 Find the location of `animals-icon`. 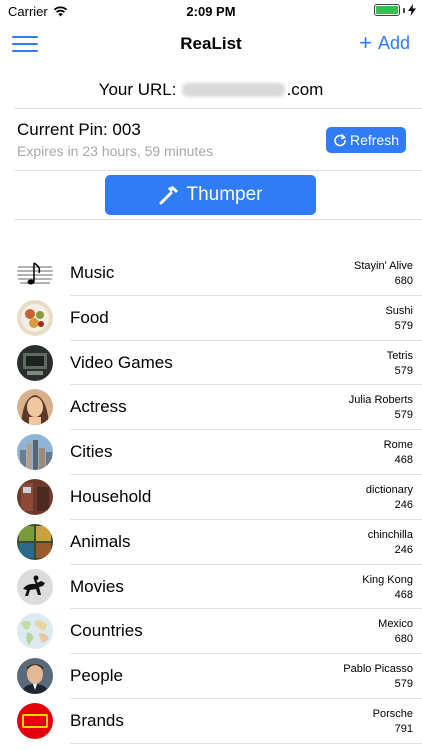

animals-icon is located at coordinates (35, 541).